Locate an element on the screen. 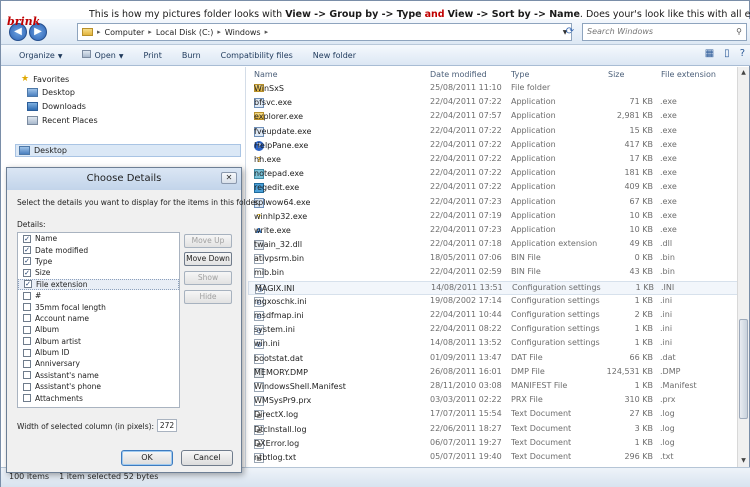 The width and height of the screenshot is (750, 487). column-header-name: Name is located at coordinates (266, 75).